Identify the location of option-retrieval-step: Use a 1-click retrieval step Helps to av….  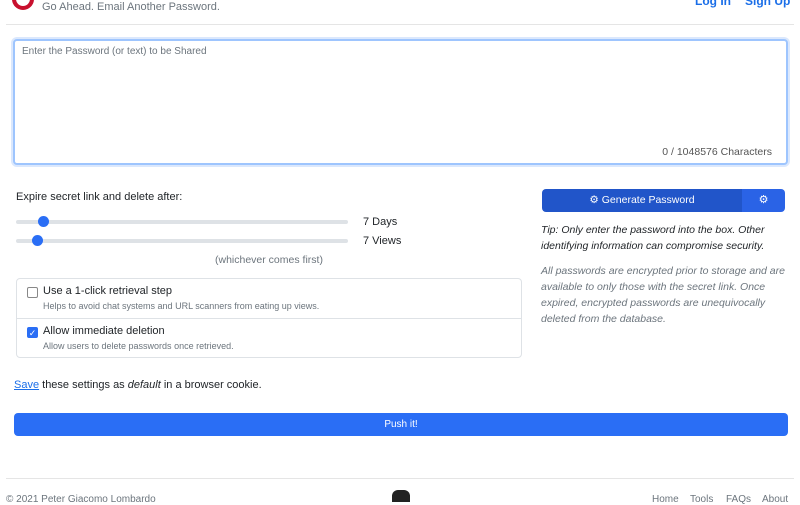
(269, 299).